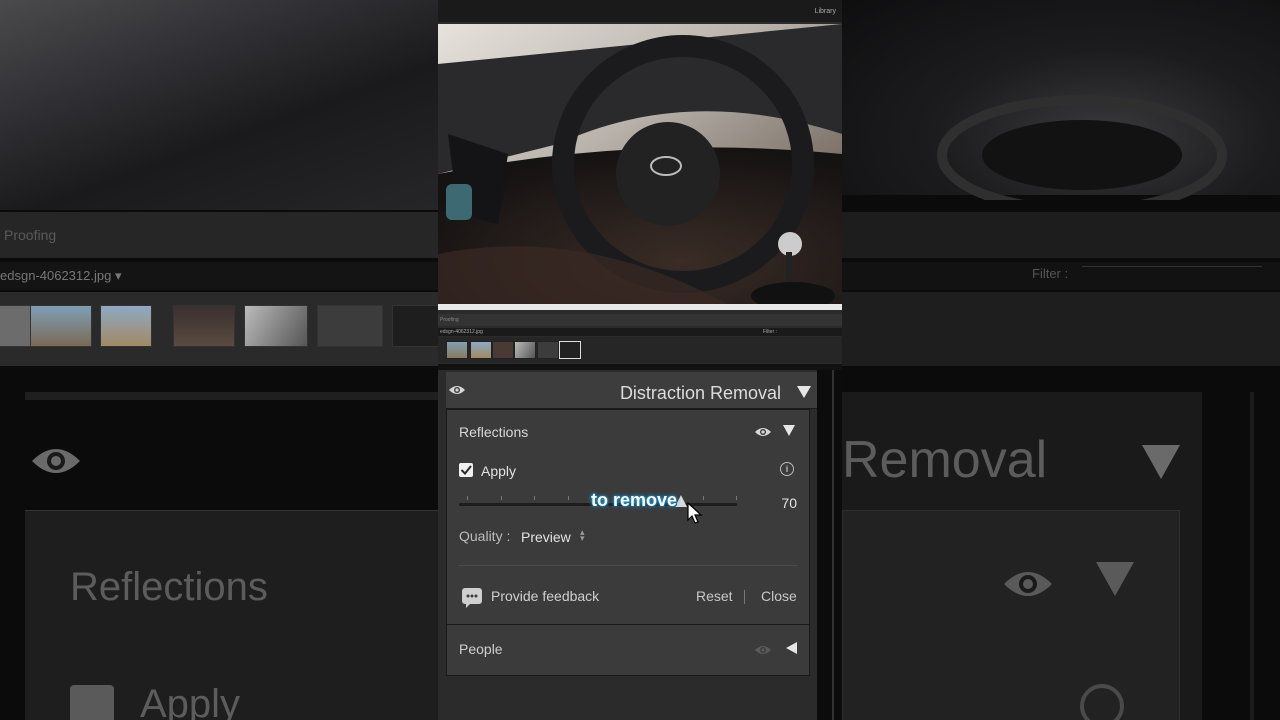 The width and height of the screenshot is (1280, 720). I want to click on info-icon: i, so click(787, 469).